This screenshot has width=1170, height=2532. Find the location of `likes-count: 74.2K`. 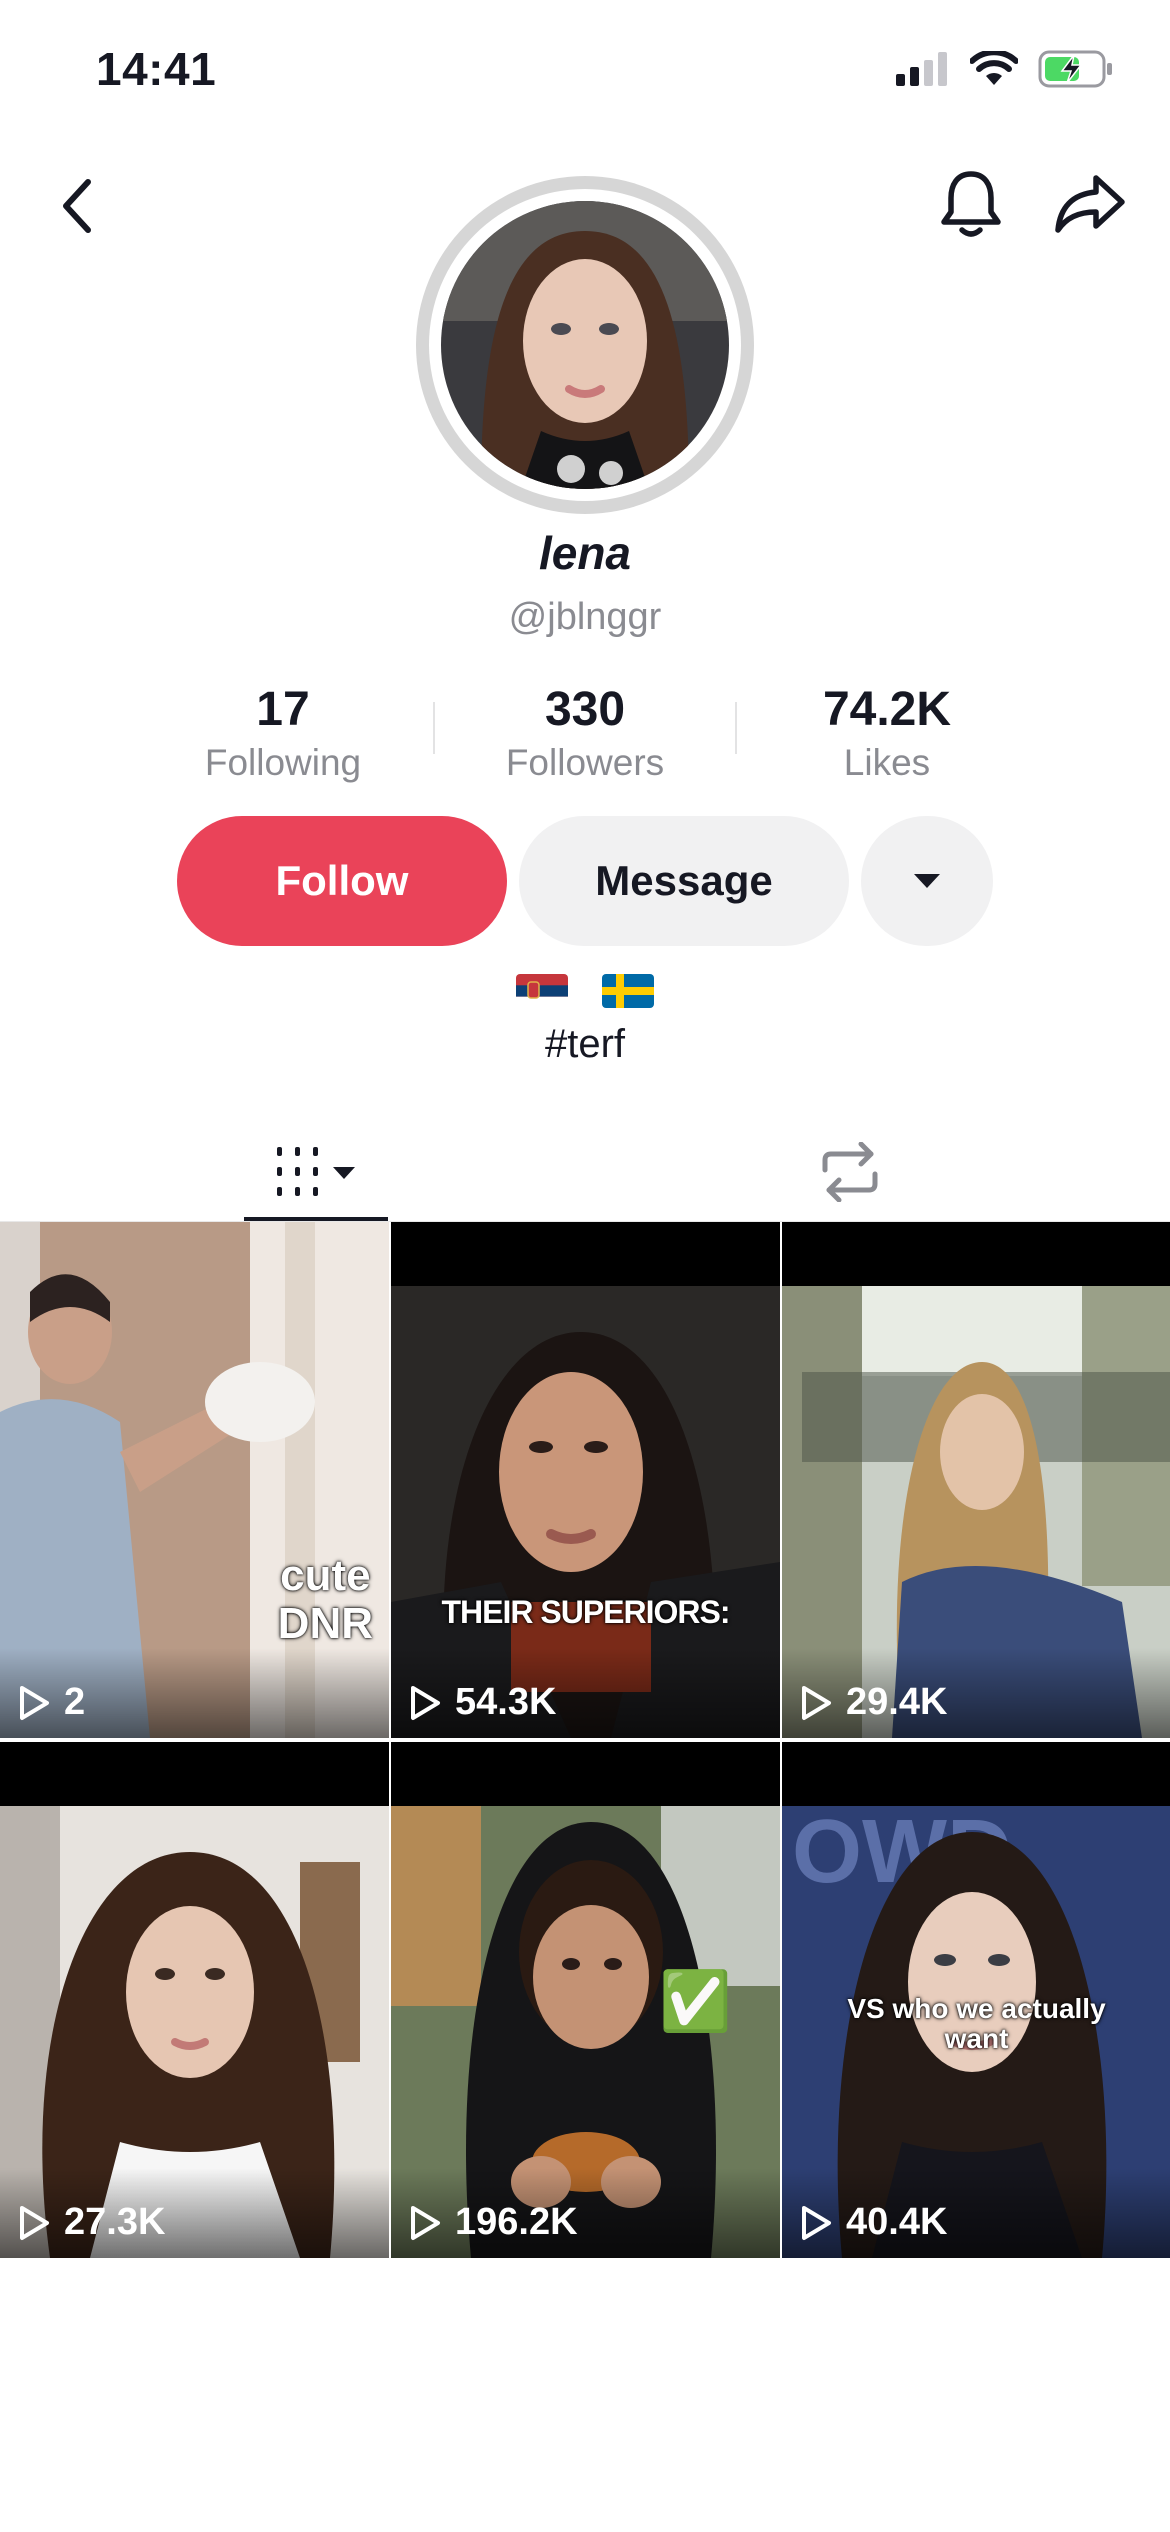

likes-count: 74.2K is located at coordinates (887, 709).